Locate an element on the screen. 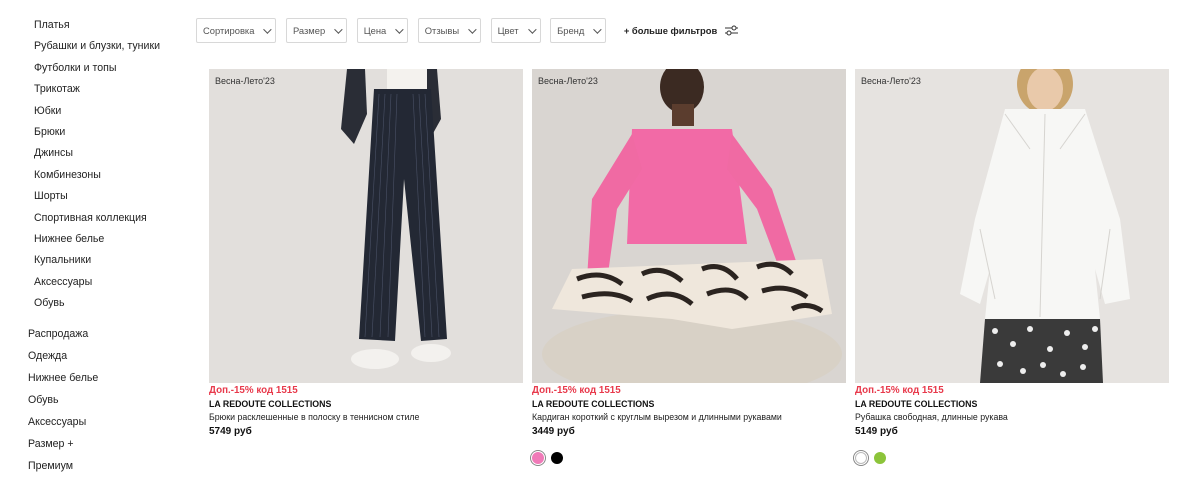  size-filter-dropdown: Размер is located at coordinates (316, 30).